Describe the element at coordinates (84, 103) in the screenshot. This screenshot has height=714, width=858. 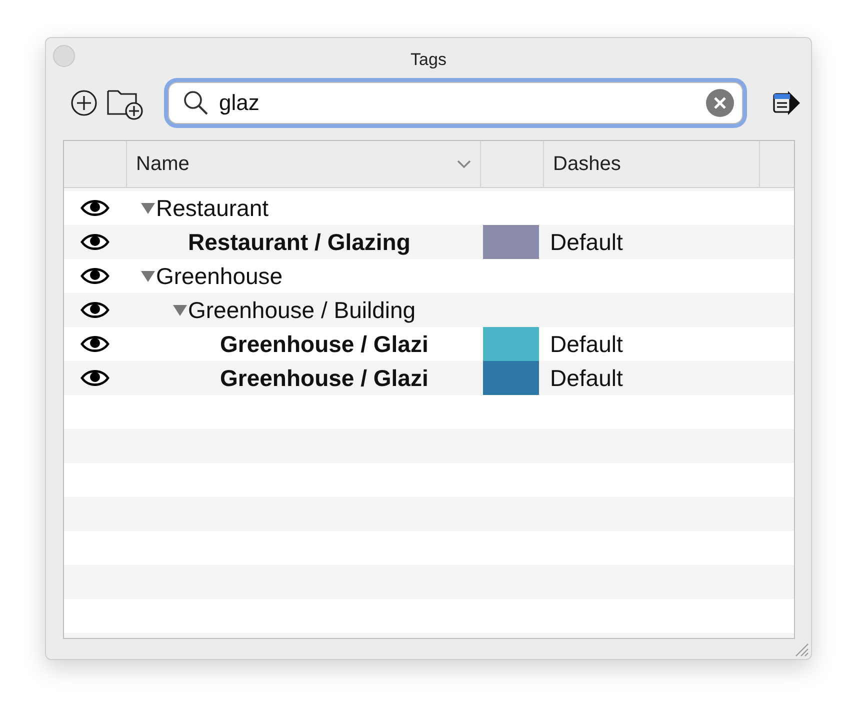
I see `add-icon` at that location.